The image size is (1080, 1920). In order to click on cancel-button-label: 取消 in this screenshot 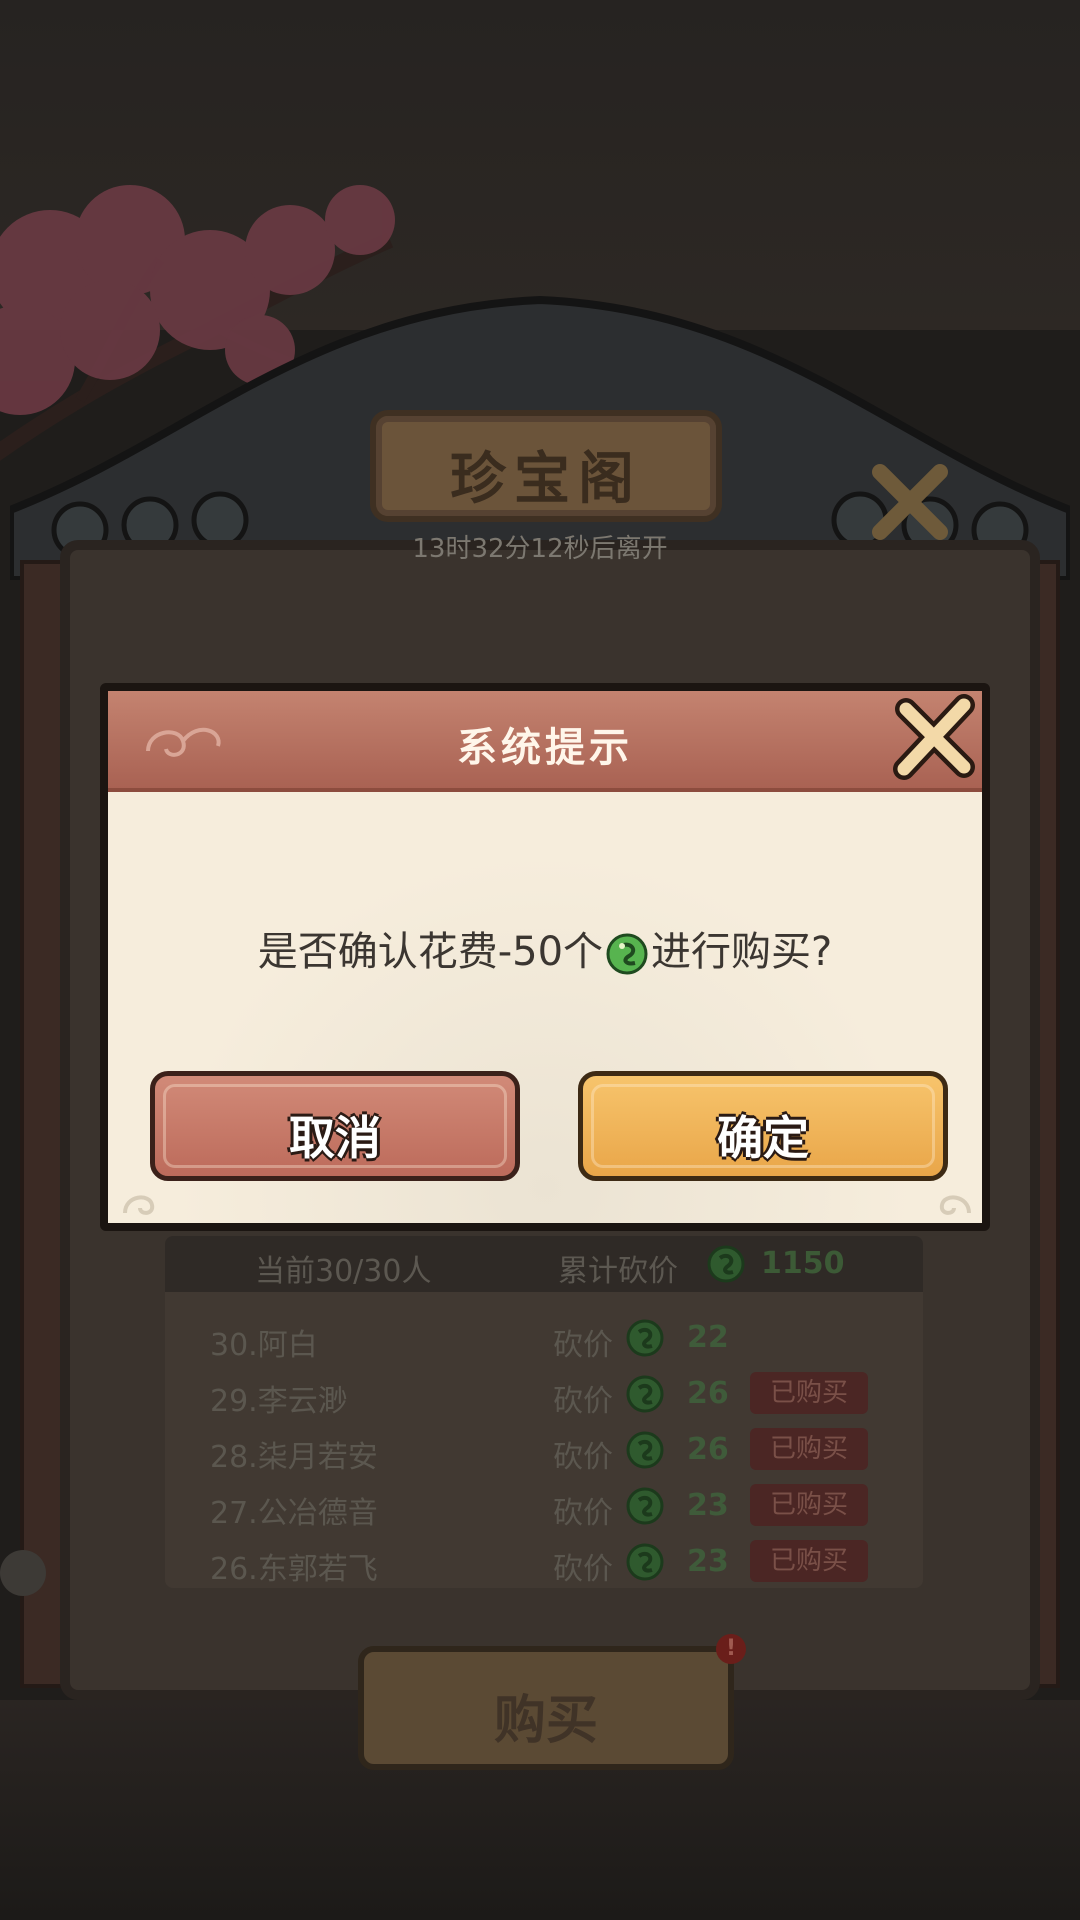, I will do `click(335, 1138)`.